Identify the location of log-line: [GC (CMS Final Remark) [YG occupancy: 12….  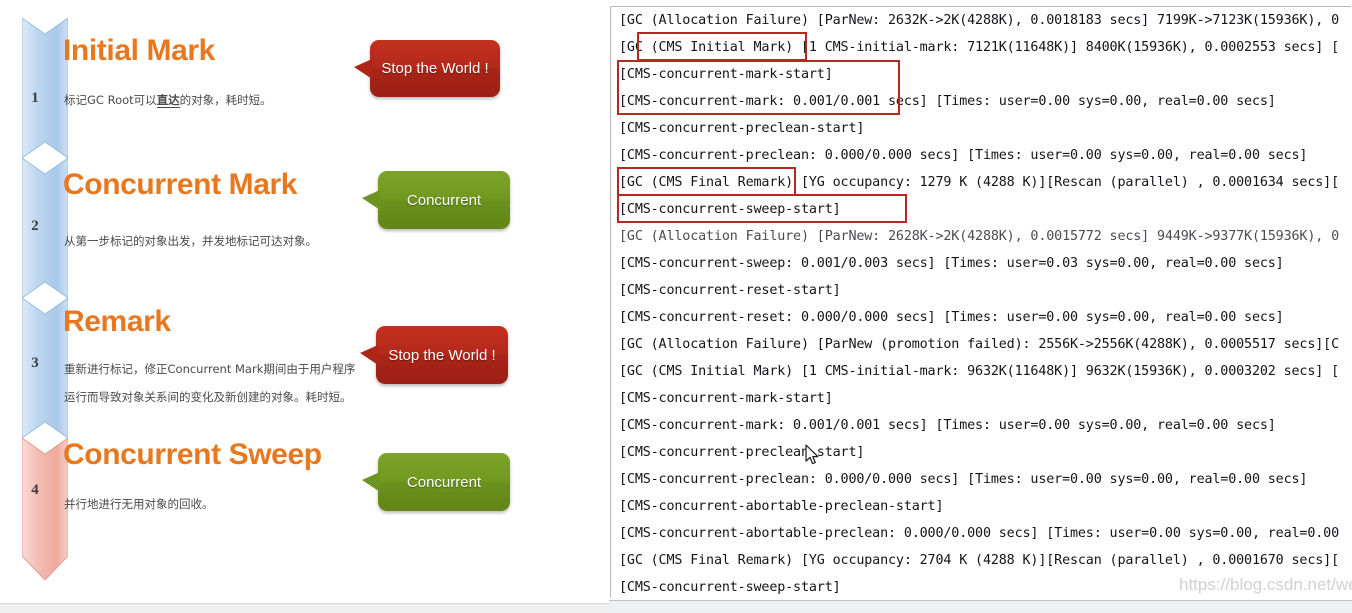
(979, 182).